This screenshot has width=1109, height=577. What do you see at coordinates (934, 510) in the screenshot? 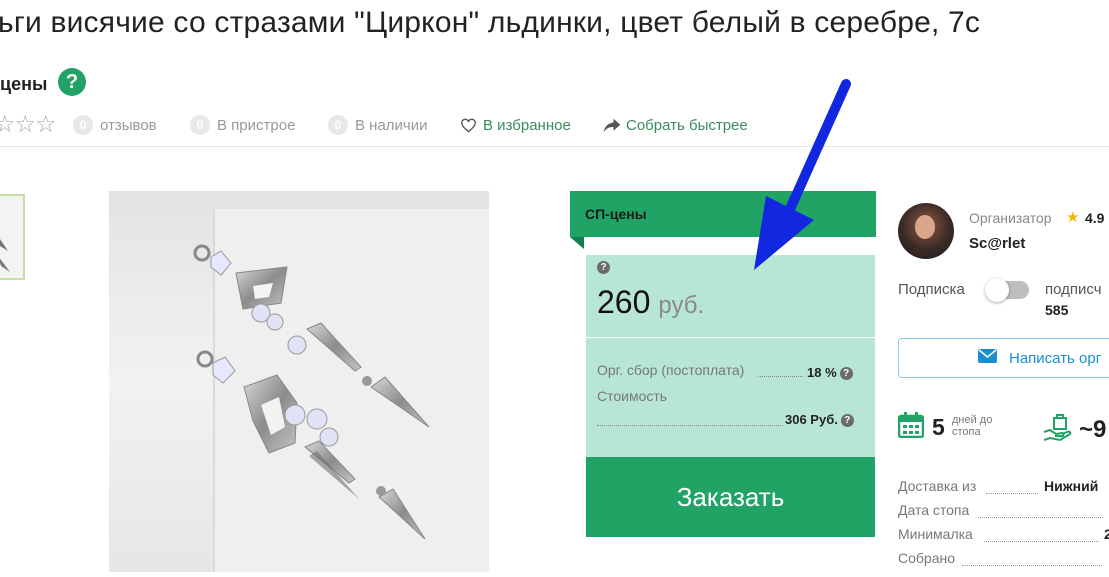
I see `detail-label-stop-date: Дата стопа` at bounding box center [934, 510].